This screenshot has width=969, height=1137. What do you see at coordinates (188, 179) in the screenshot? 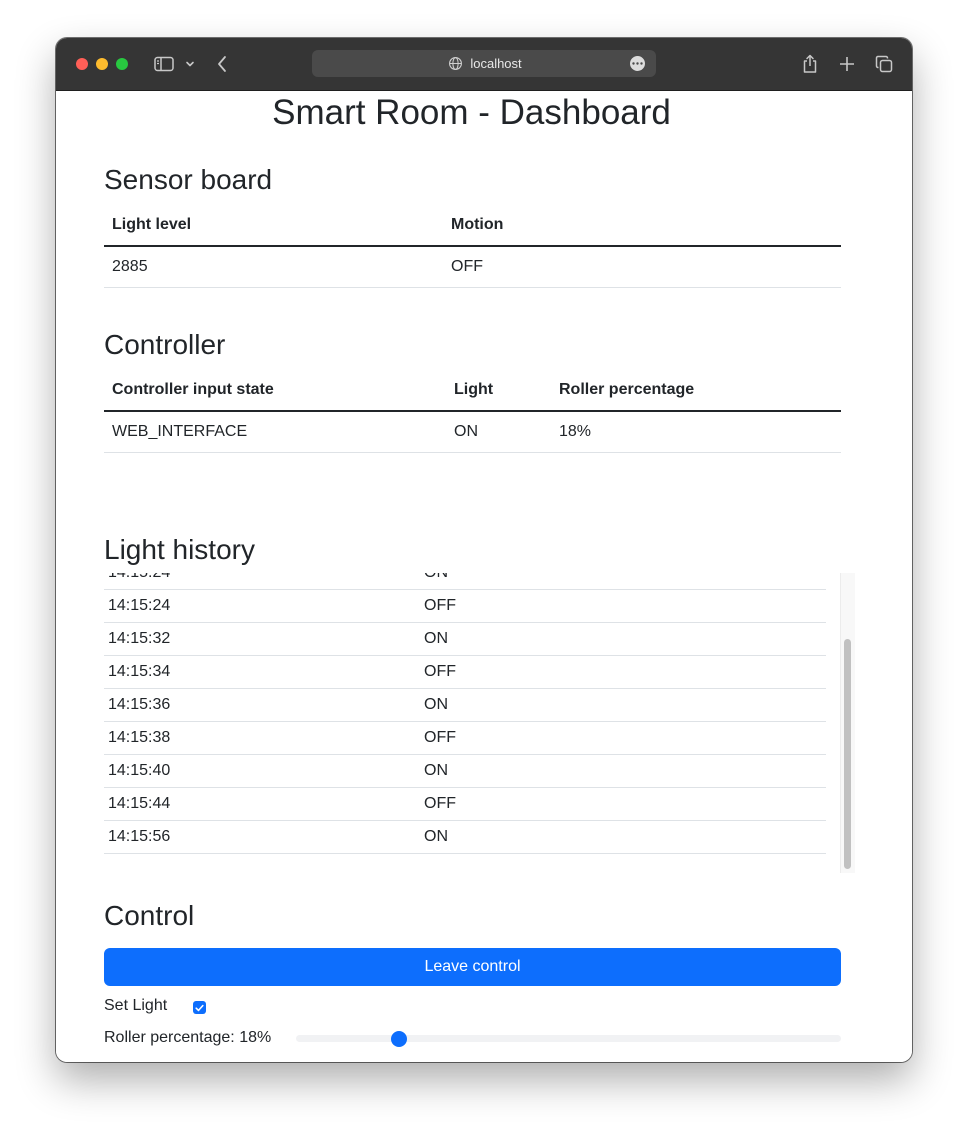
I see `sensor-board-heading: Sensor board` at bounding box center [188, 179].